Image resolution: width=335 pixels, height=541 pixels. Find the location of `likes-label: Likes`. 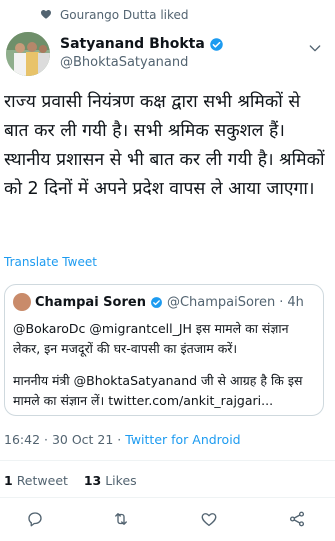

likes-label: Likes is located at coordinates (121, 480).